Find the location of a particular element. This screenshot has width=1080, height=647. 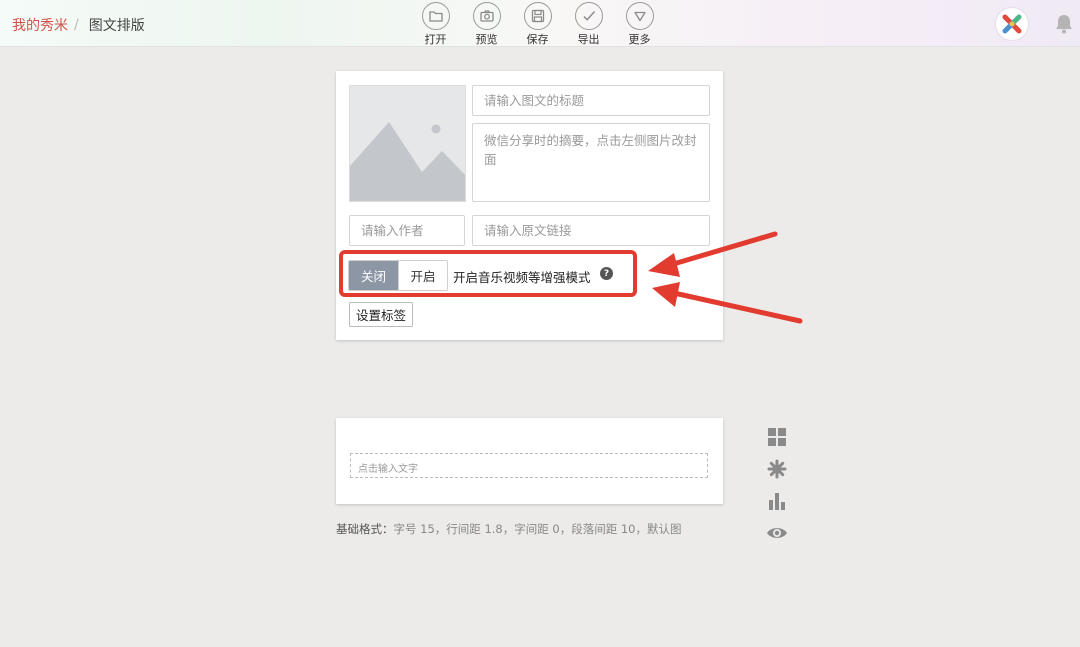

enhanced-mode-label: 开启音乐视频等增强模式 is located at coordinates (522, 277).